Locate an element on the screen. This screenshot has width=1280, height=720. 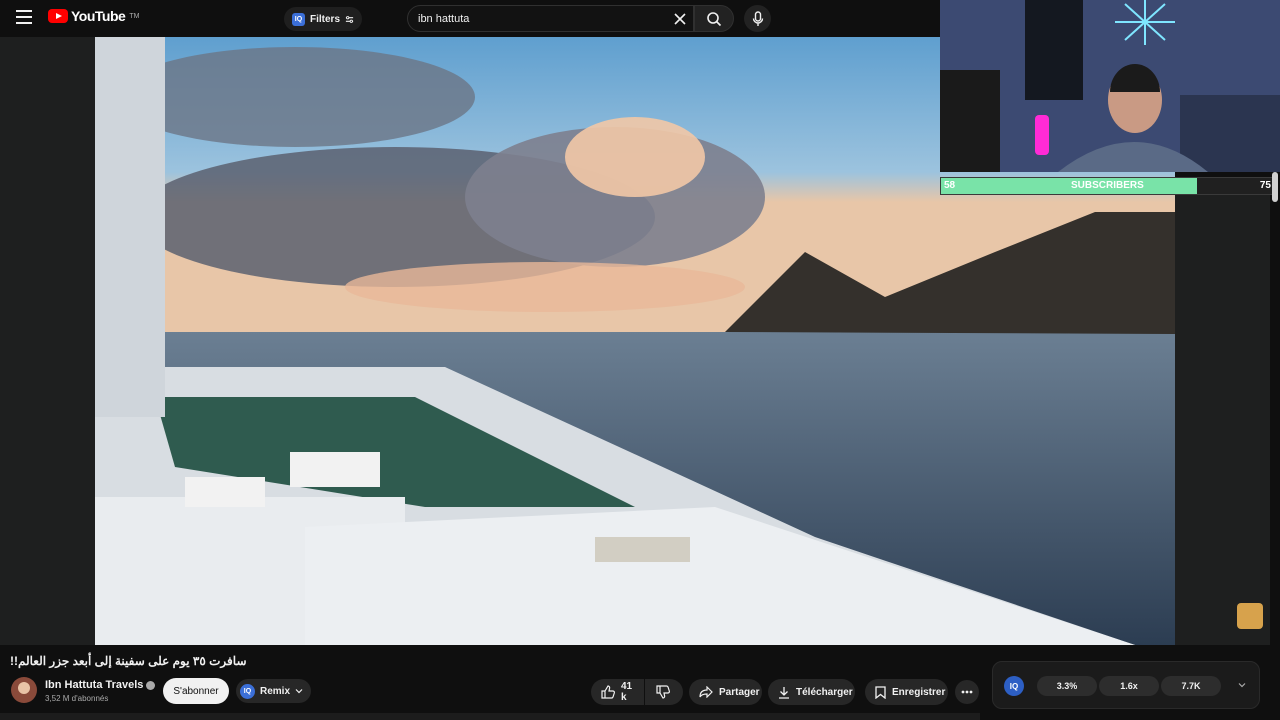
menu-icon is located at coordinates (24, 18).